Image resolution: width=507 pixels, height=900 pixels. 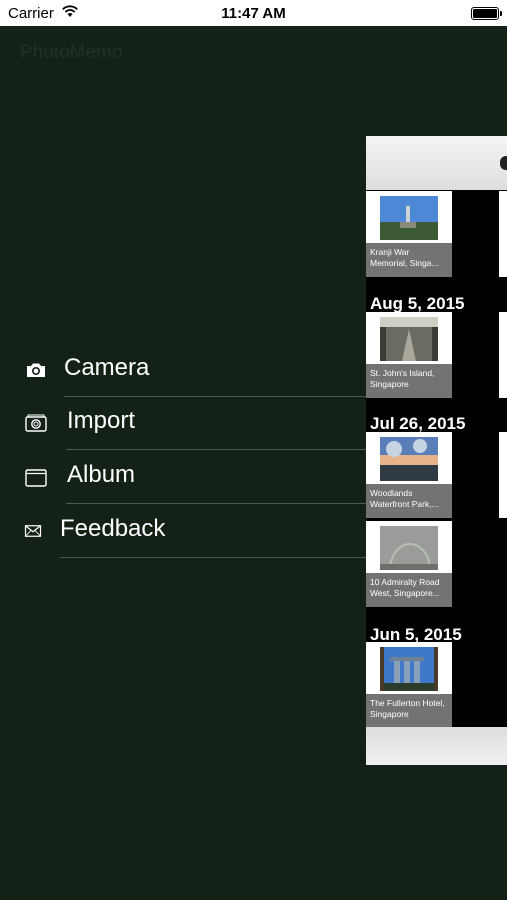 I want to click on header-glyph, so click(x=503, y=163).